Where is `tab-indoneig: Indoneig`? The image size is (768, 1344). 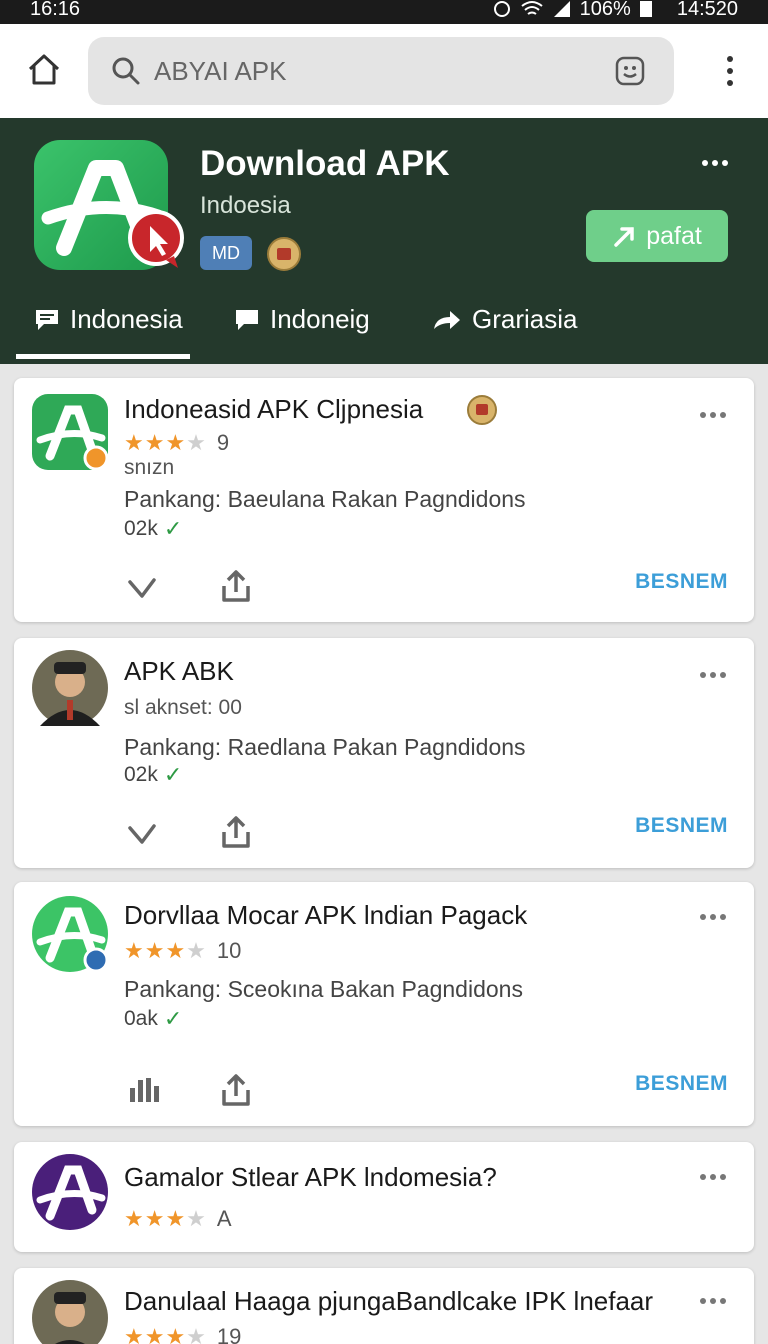 tab-indoneig: Indoneig is located at coordinates (302, 319).